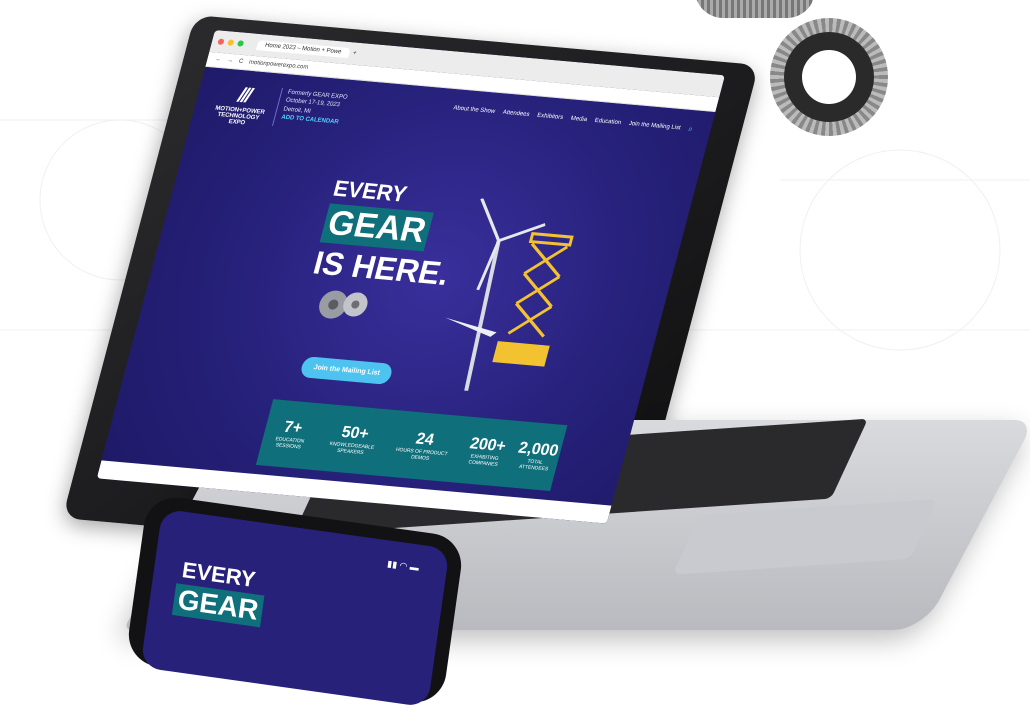  What do you see at coordinates (240, 43) in the screenshot?
I see `maximize-dot-icon` at bounding box center [240, 43].